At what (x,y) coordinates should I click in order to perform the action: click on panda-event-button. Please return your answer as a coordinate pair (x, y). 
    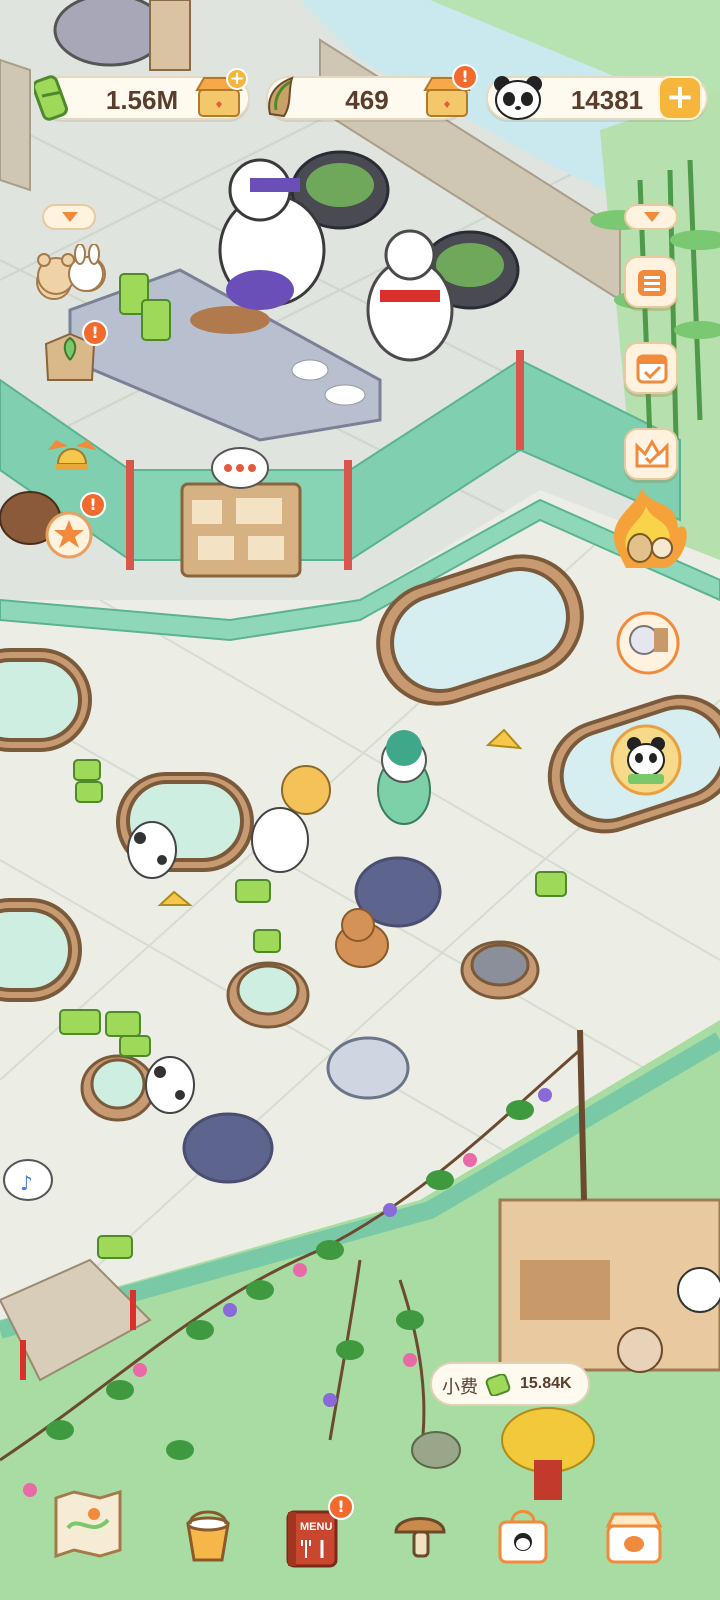
    Looking at the image, I should click on (646, 760).